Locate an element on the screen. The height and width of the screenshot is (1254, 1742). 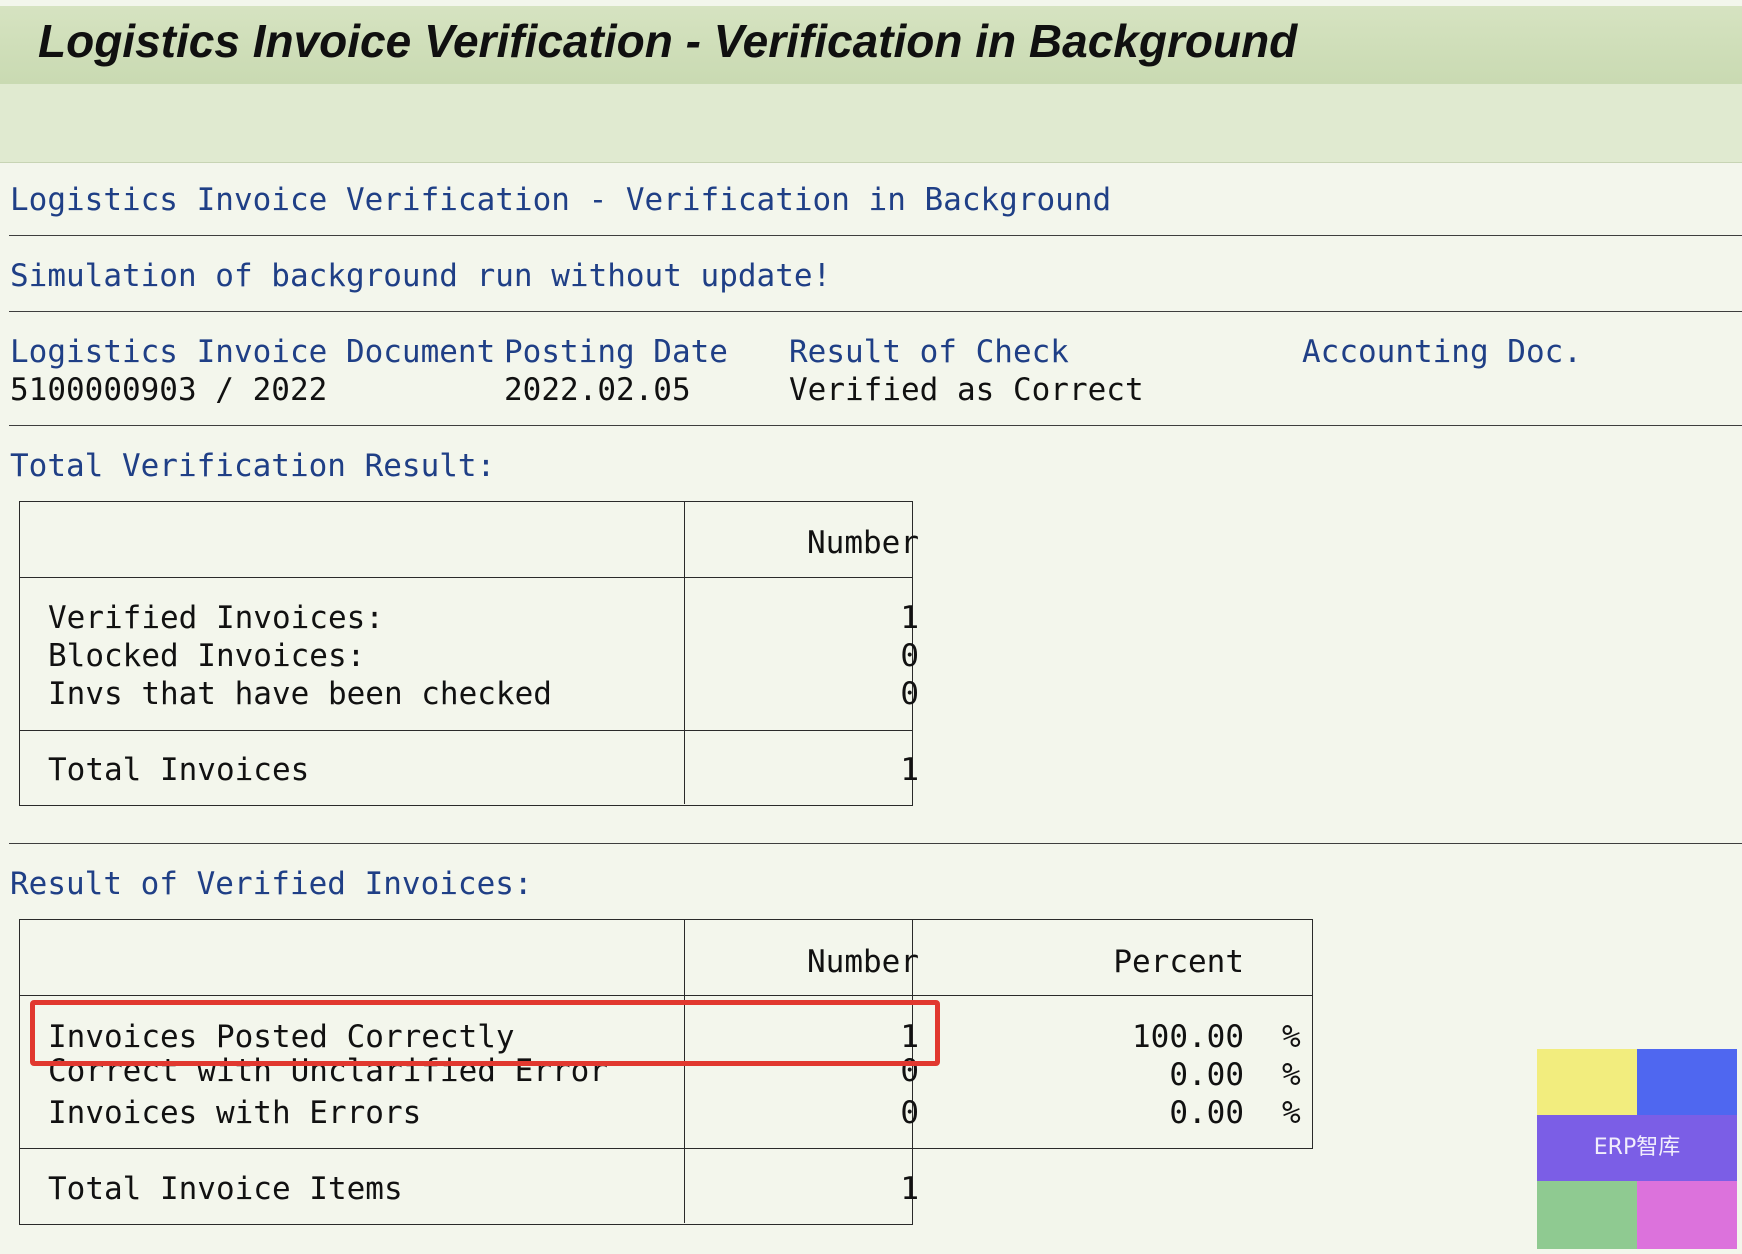
percent-column: Percent 100.00 % 0.00 % 0.00 % is located at coordinates (1112, 1034).